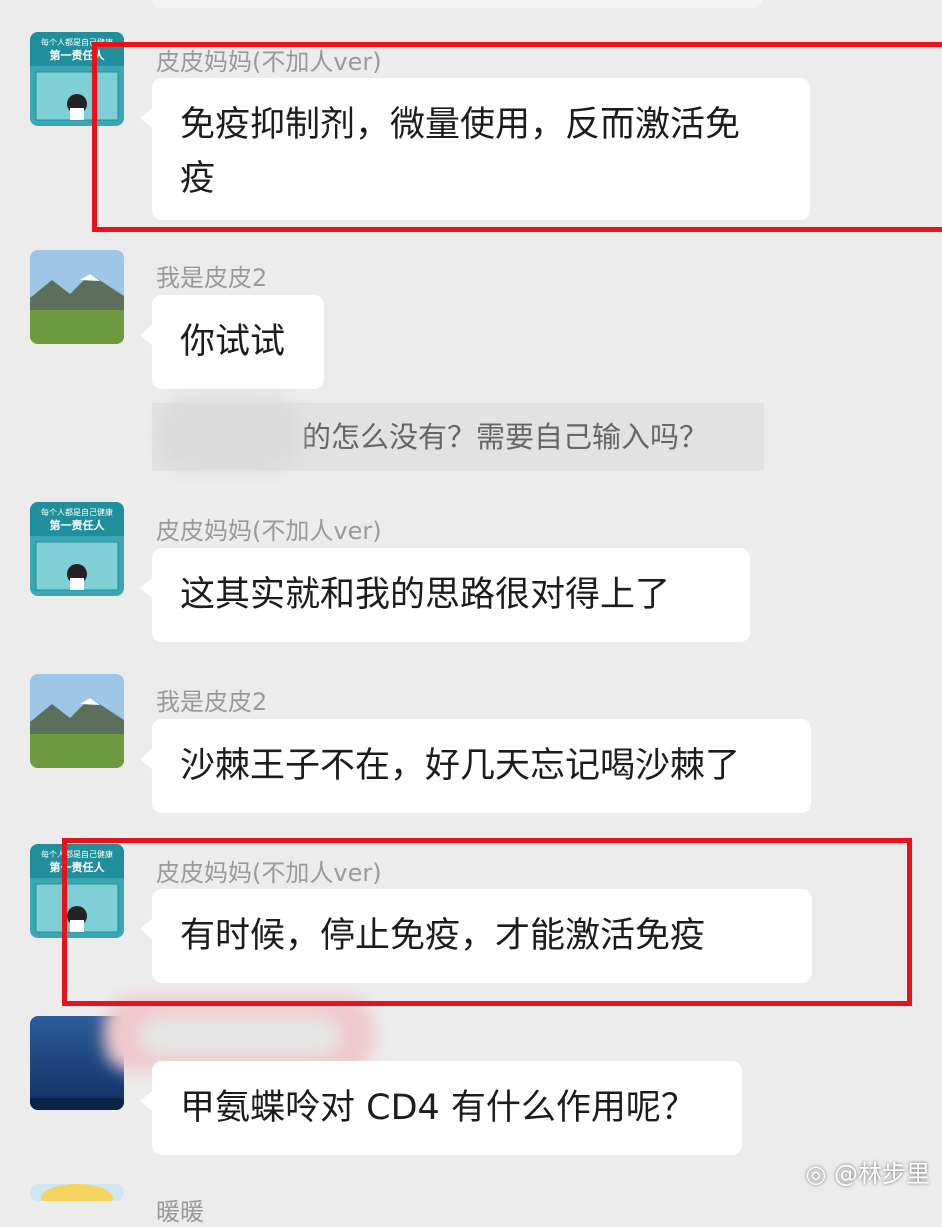 This screenshot has width=942, height=1227. What do you see at coordinates (457, 4) in the screenshot?
I see `previous-bubble-edge` at bounding box center [457, 4].